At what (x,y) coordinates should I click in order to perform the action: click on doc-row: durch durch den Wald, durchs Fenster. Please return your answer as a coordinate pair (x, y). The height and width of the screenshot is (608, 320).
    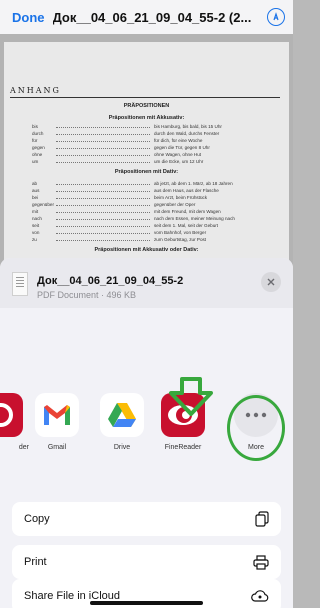
    Looking at the image, I should click on (126, 133).